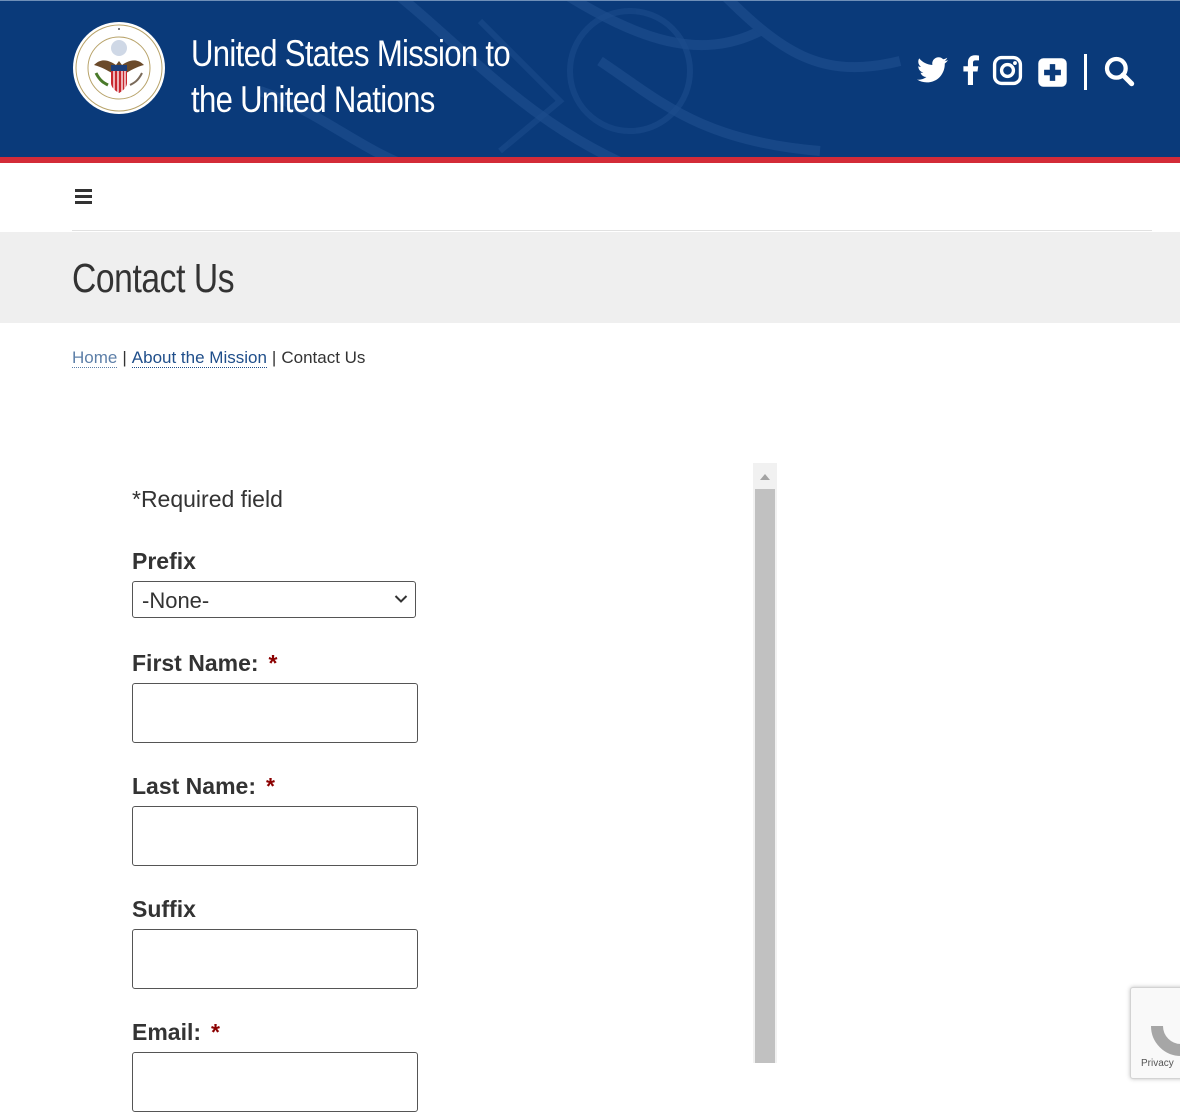  Describe the element at coordinates (323, 357) in the screenshot. I see `breadcrumb-current: Contact Us` at that location.